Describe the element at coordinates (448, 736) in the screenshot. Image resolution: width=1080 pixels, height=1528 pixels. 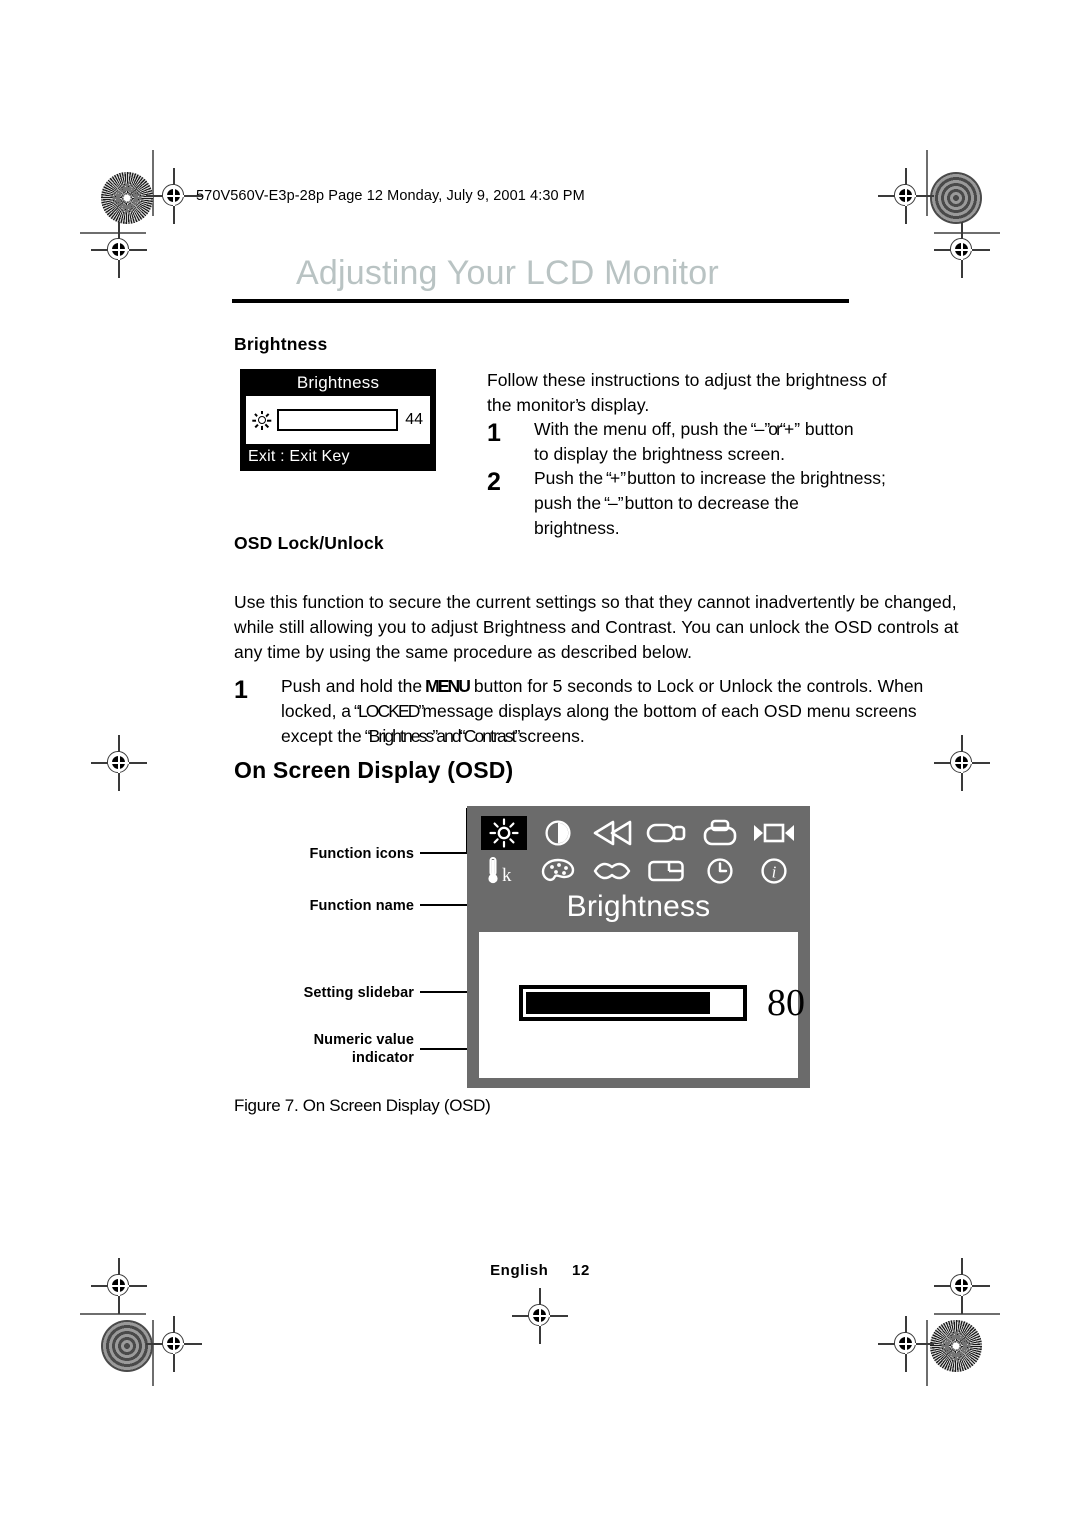
I see `lock-step-text-j: and` at that location.